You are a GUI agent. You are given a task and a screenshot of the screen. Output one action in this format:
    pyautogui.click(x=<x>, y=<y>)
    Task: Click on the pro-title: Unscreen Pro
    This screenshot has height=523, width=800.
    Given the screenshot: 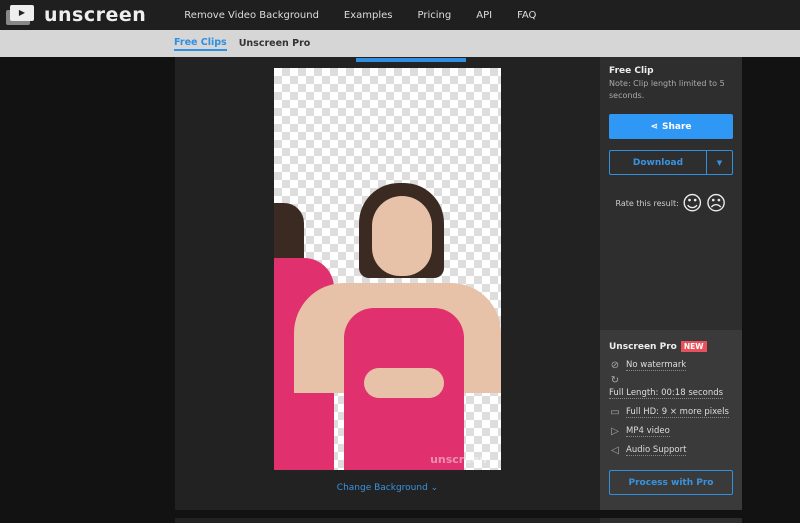 What is the action you would take?
    pyautogui.click(x=643, y=347)
    